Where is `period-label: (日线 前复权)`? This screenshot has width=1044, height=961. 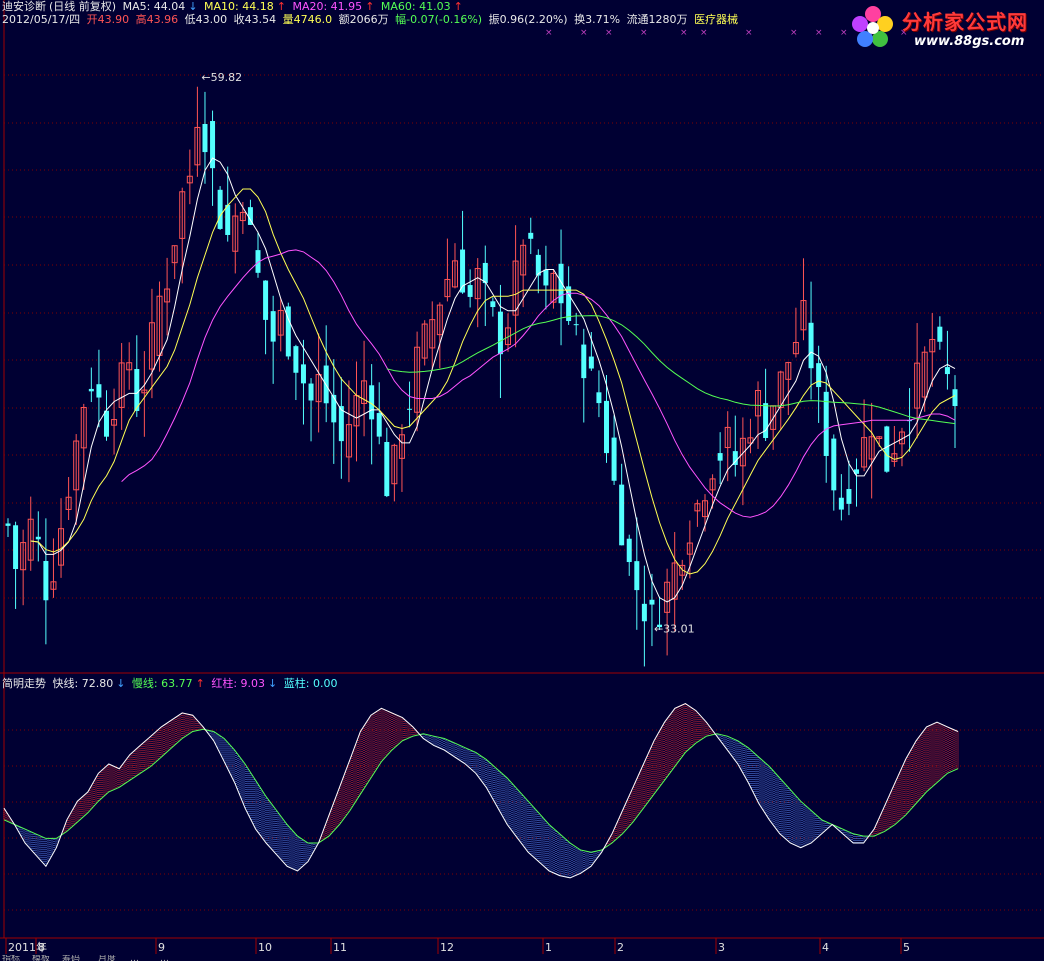
period-label: (日线 前复权) is located at coordinates (83, 6).